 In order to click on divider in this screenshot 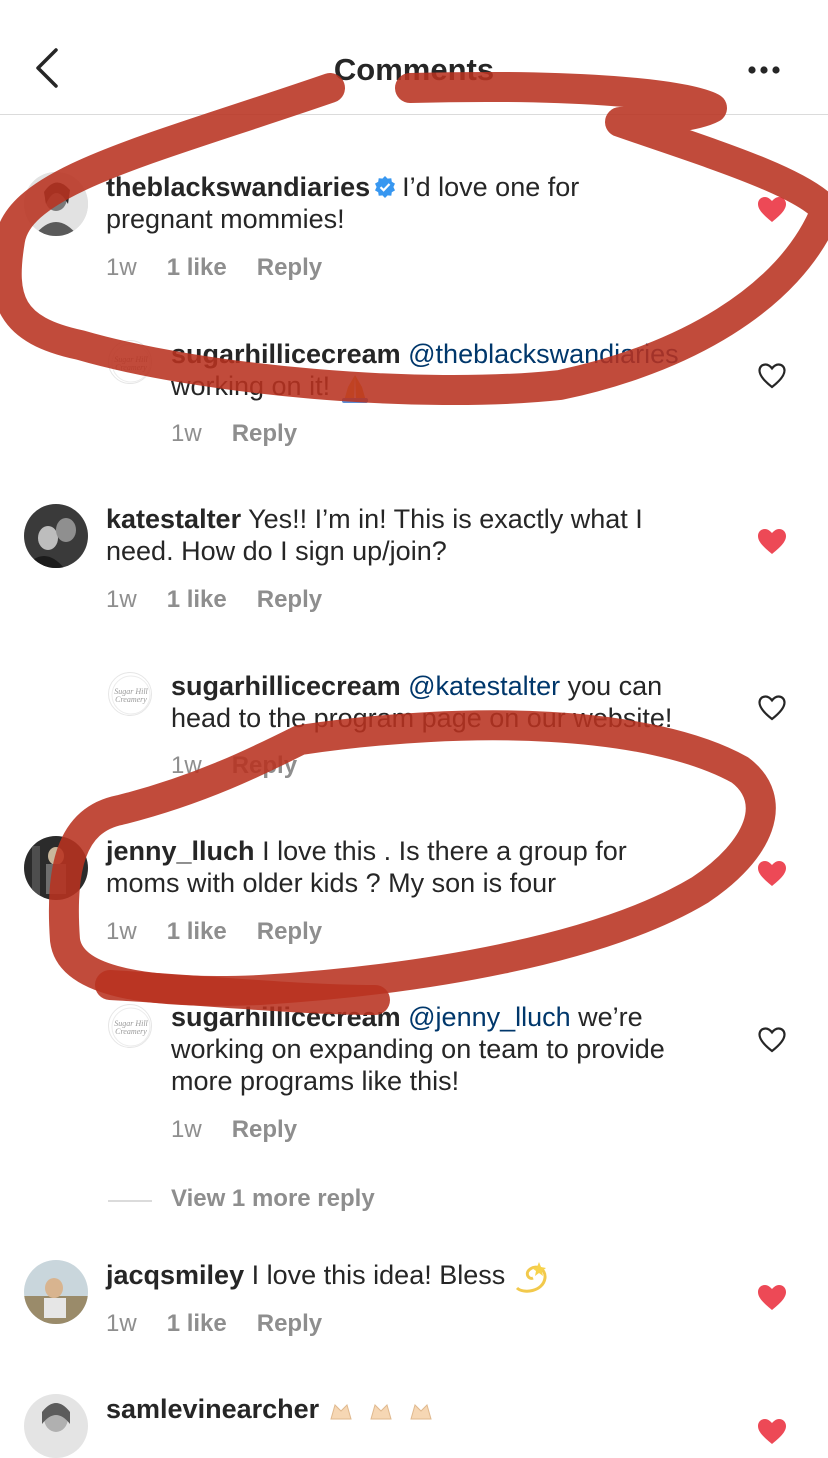, I will do `click(130, 1201)`.